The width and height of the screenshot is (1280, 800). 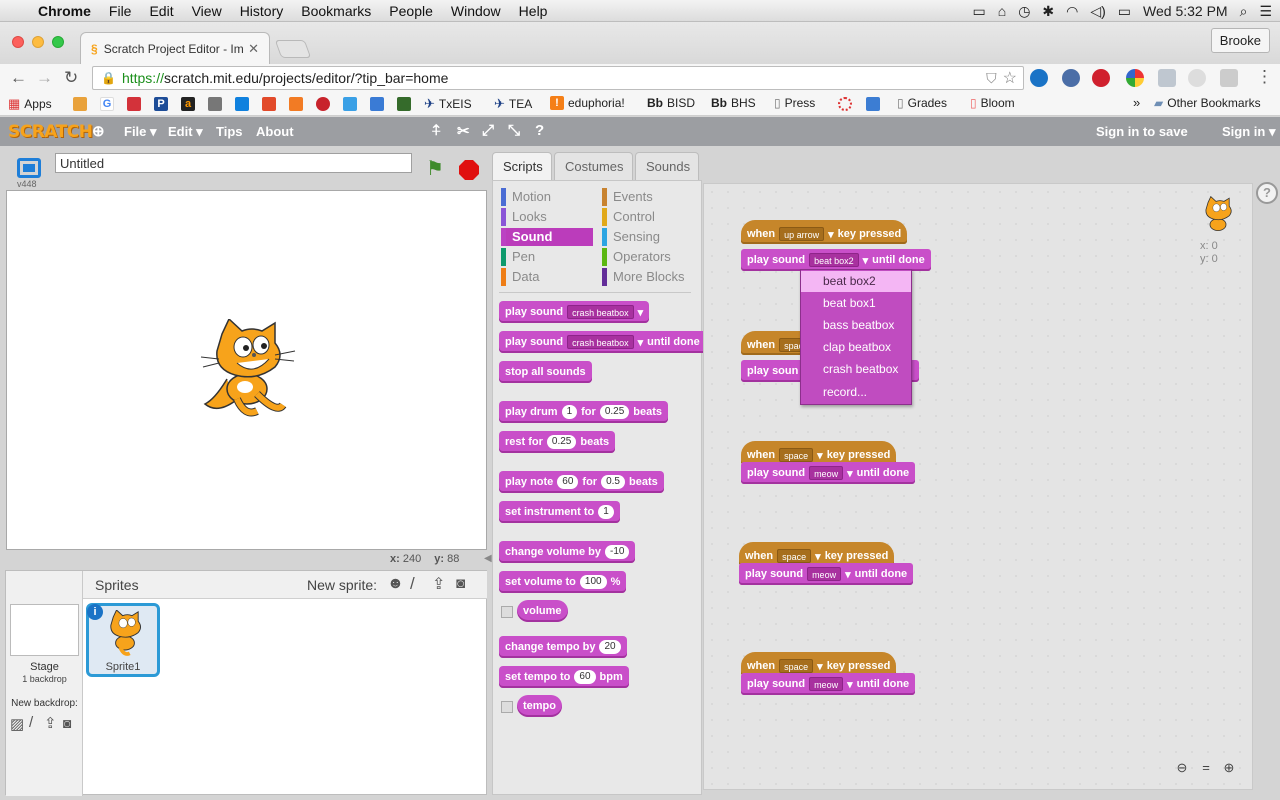 What do you see at coordinates (50, 132) in the screenshot?
I see `scratch-logo: SCRATCH` at bounding box center [50, 132].